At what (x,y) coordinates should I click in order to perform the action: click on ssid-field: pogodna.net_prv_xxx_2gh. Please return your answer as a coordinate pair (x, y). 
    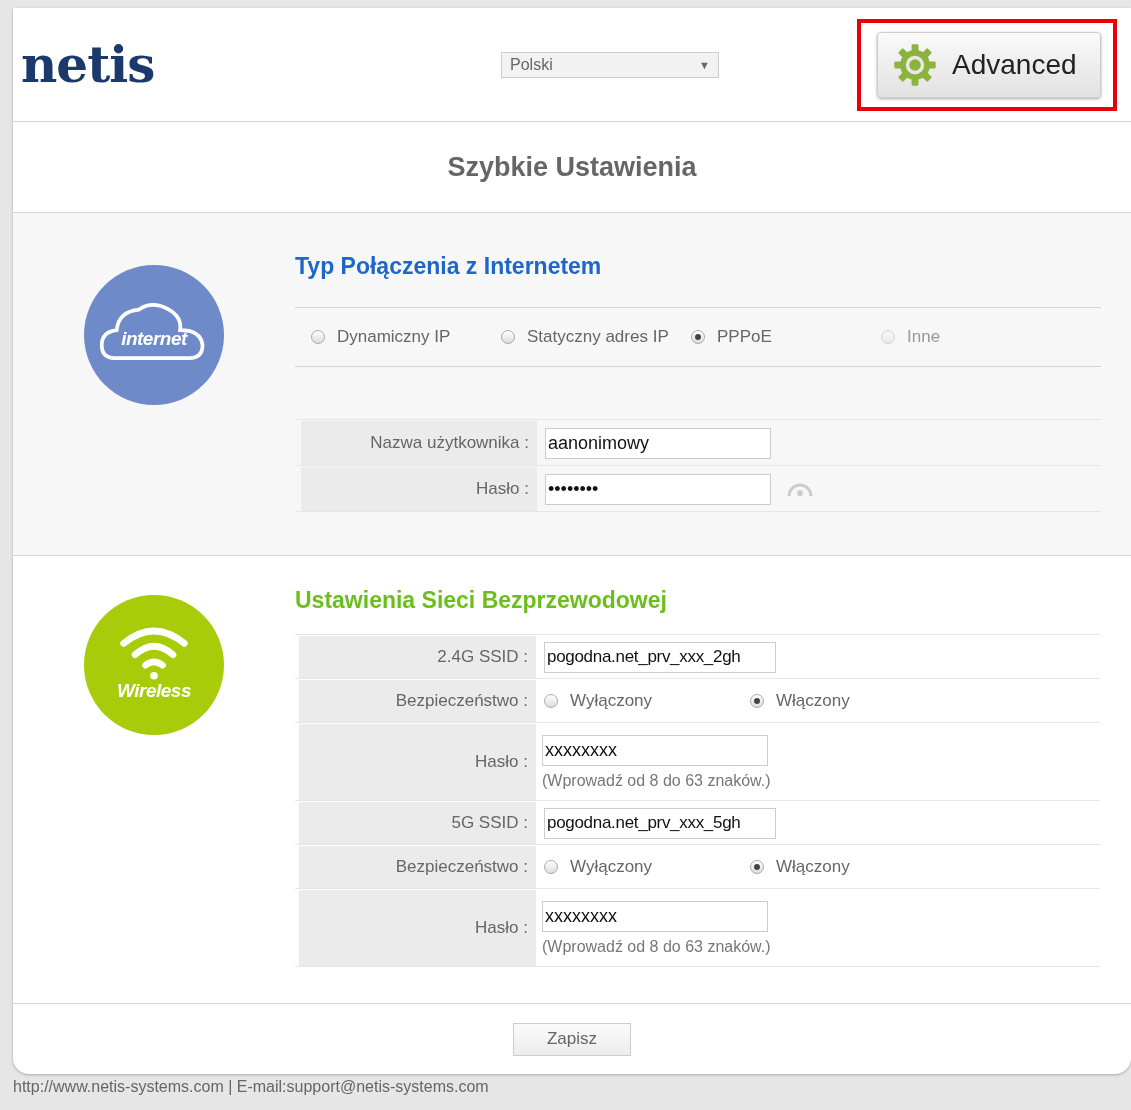
    Looking at the image, I should click on (660, 657).